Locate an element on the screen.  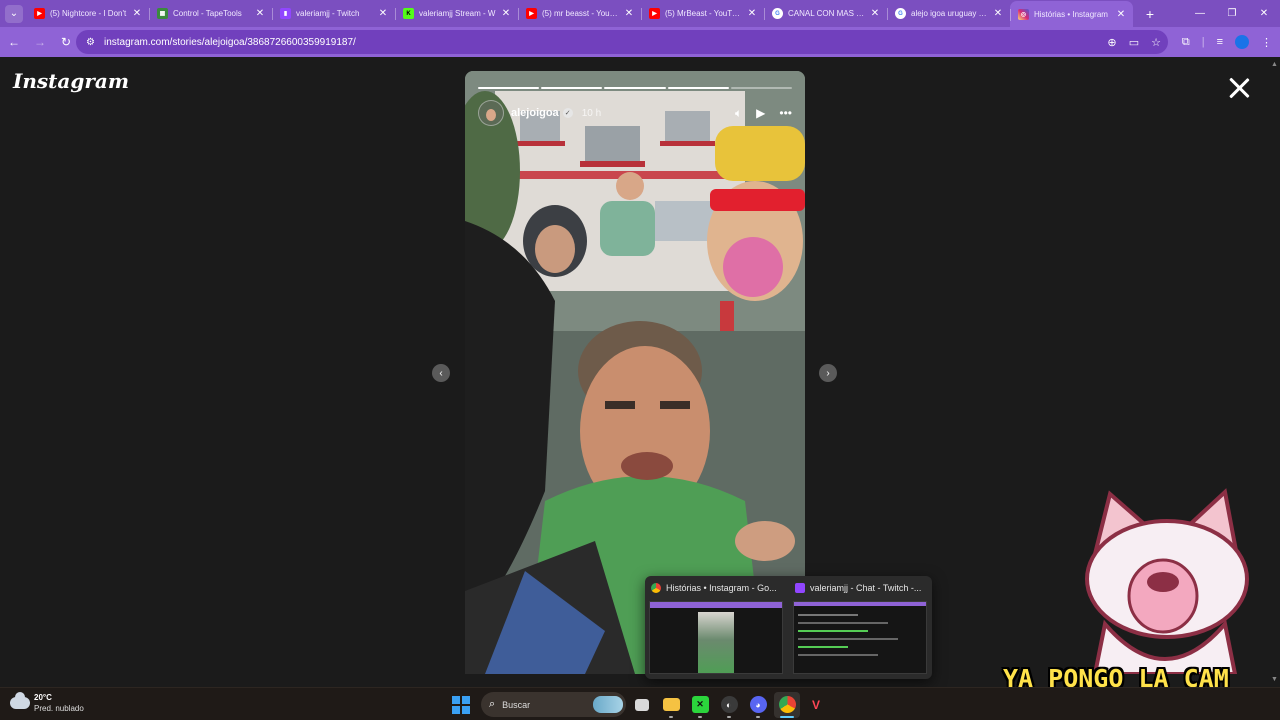
valorant-app: V is located at coordinates (816, 705).